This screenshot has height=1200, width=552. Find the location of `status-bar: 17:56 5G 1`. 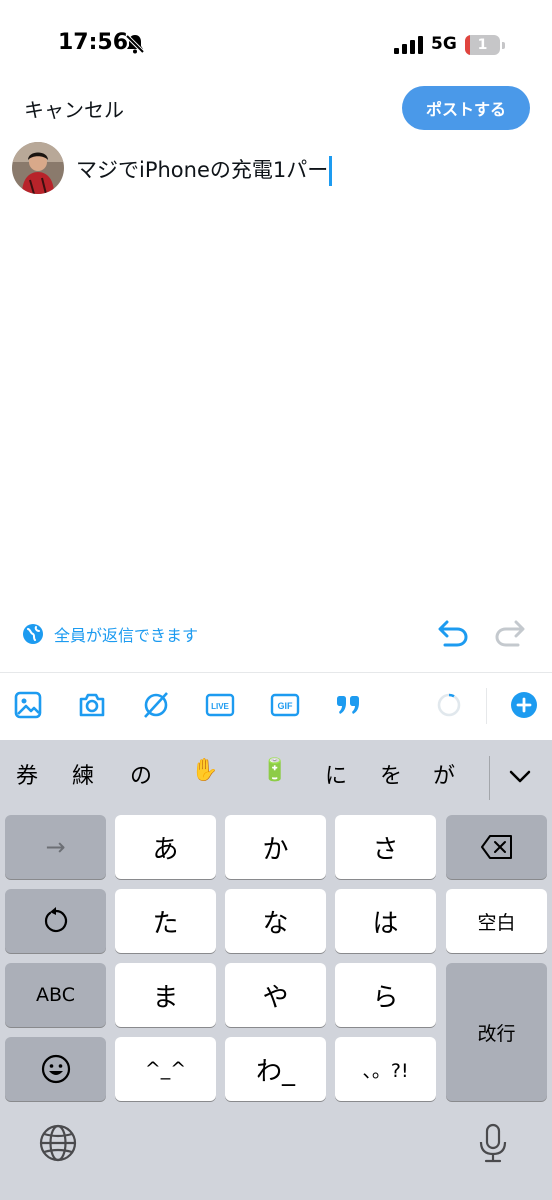

status-bar: 17:56 5G 1 is located at coordinates (276, 45).